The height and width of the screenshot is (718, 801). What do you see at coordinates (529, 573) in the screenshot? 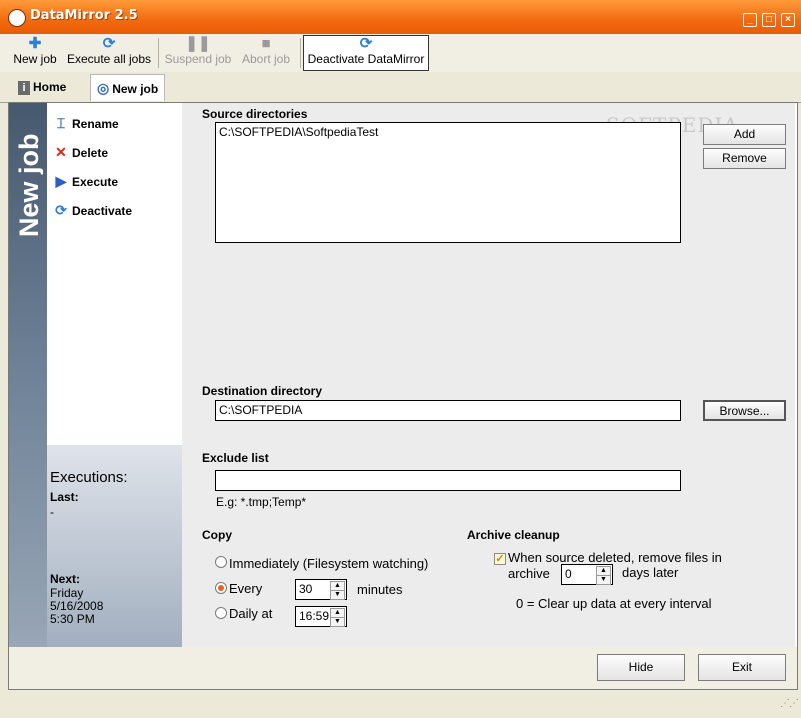
I see `archive-label: archive` at bounding box center [529, 573].